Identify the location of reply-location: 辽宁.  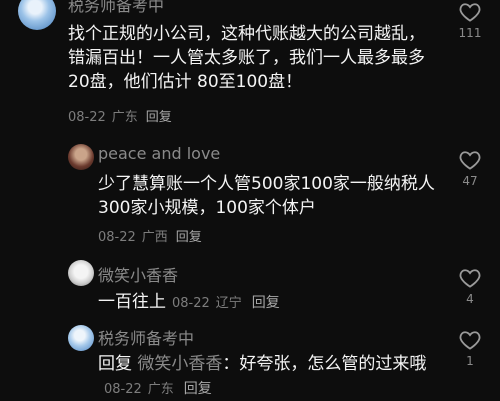
(228, 303).